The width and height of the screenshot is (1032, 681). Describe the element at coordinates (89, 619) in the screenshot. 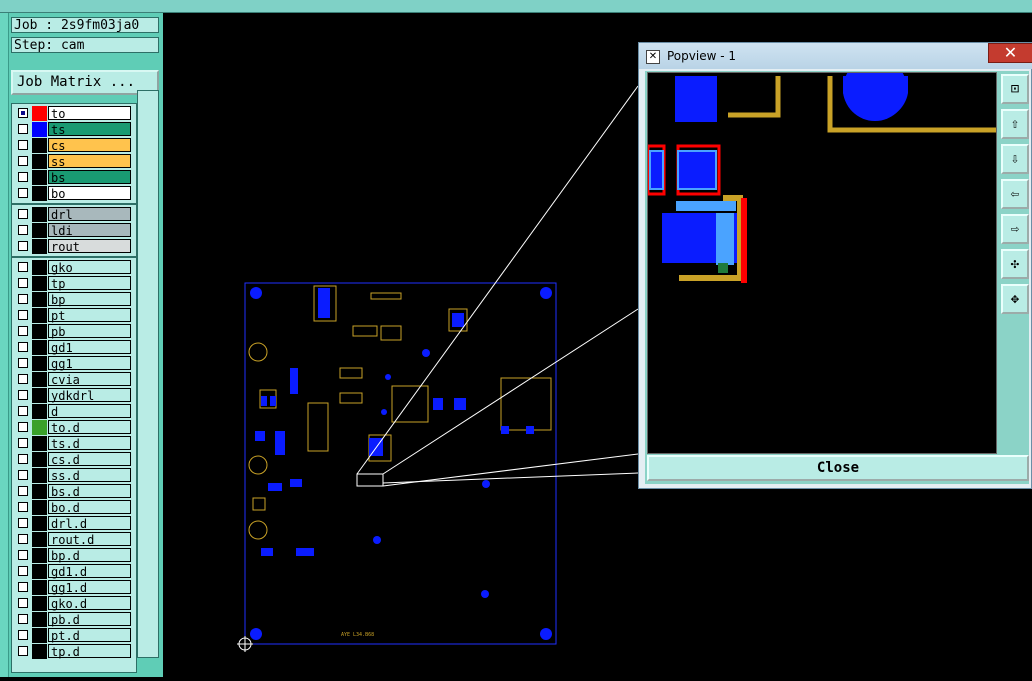

I see `layer-name: pb.d` at that location.